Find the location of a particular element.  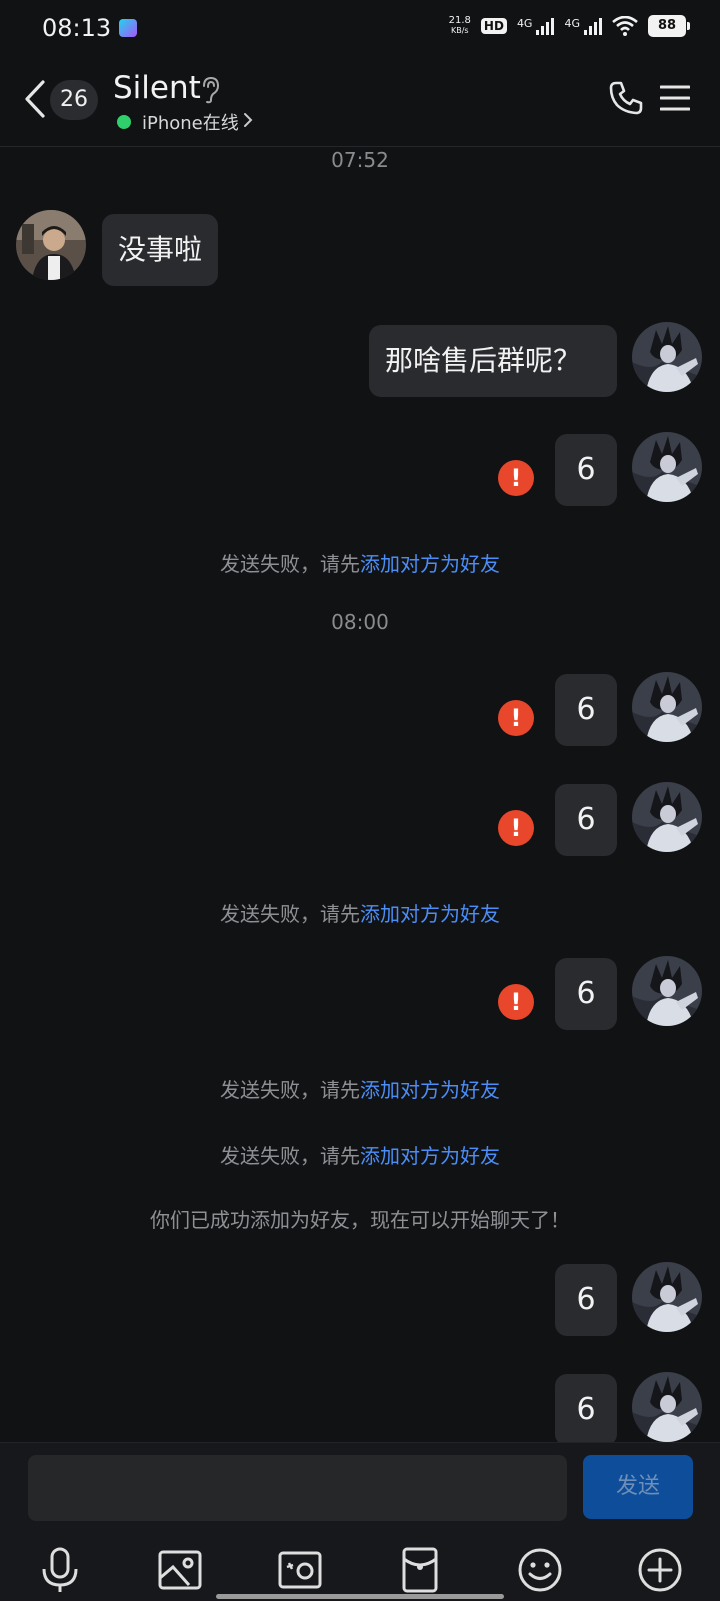

status-indicators: 21.8 KB/s HD 4G 4G 88 is located at coordinates (569, 26).